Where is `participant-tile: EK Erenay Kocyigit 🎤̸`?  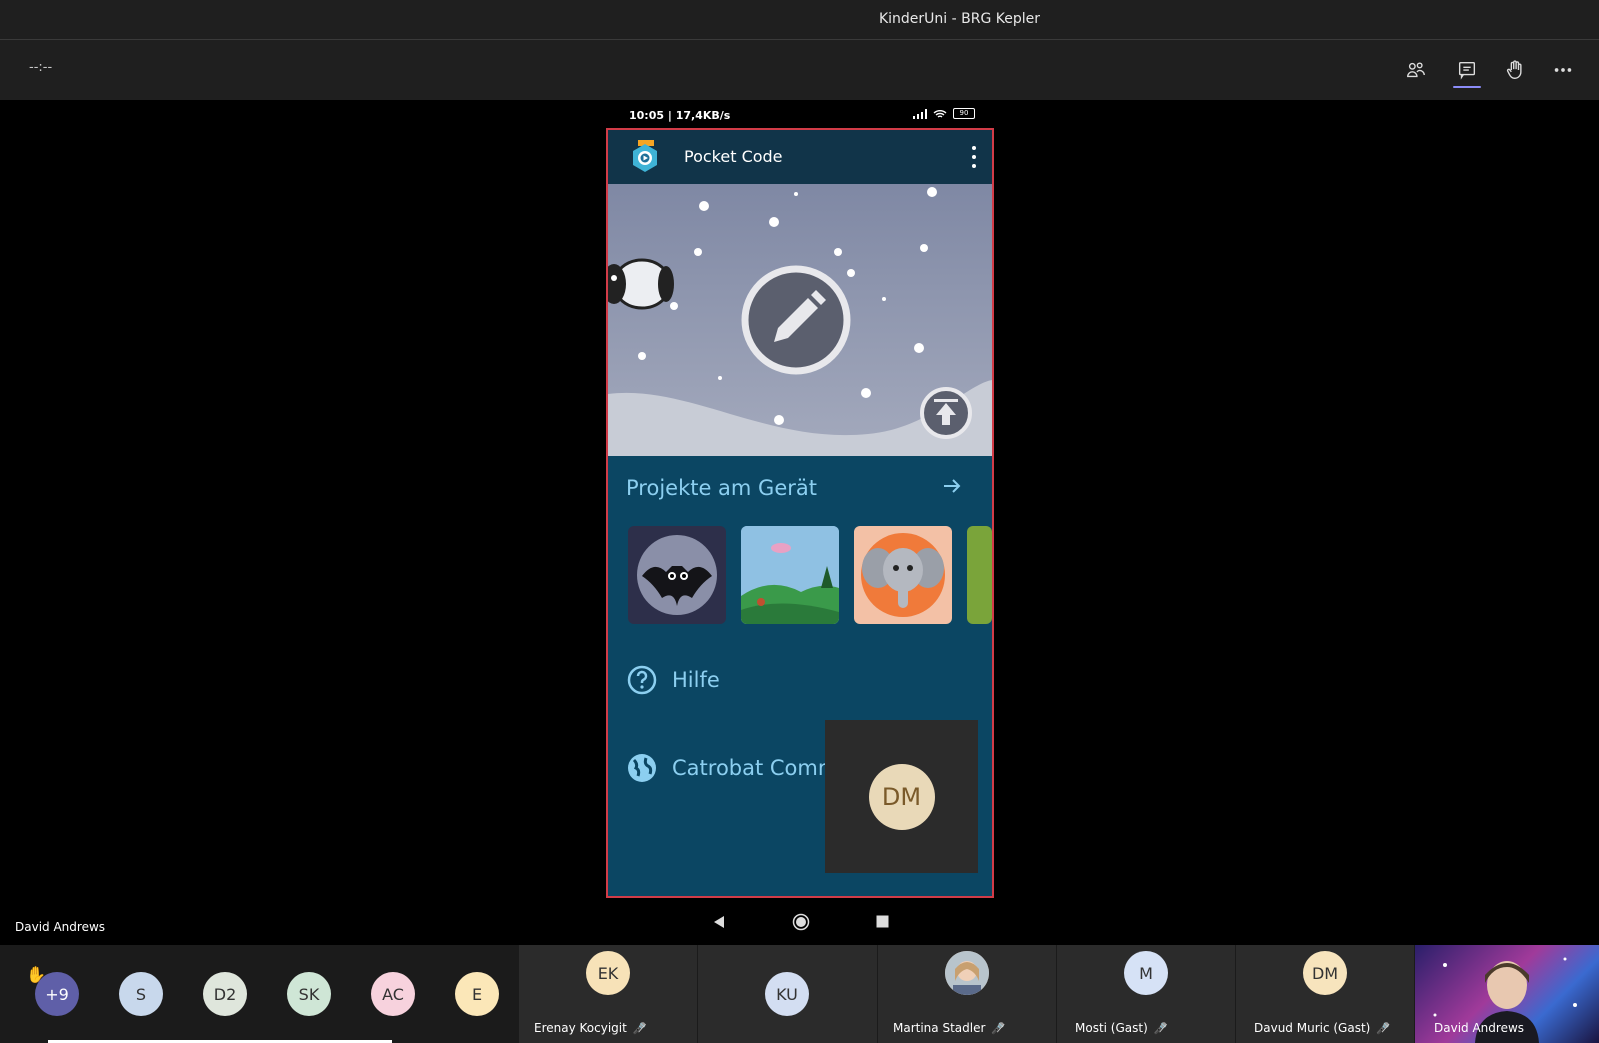
participant-tile: EK Erenay Kocyigit 🎤̸ is located at coordinates (608, 994).